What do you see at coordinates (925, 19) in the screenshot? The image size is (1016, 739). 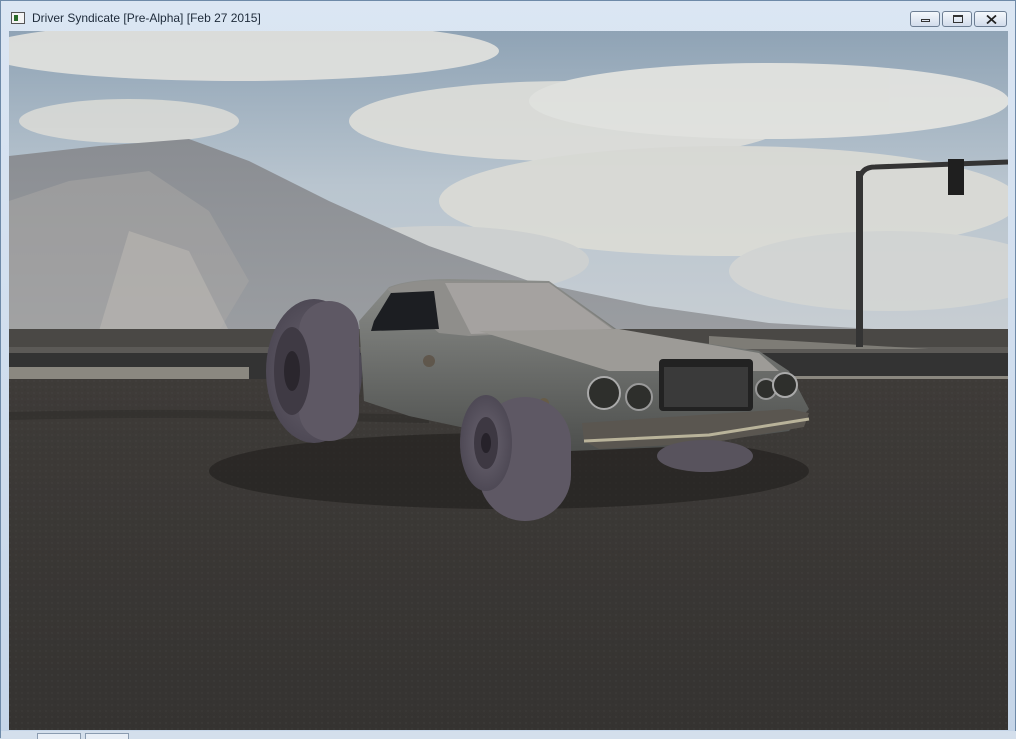 I see `minimize-button` at bounding box center [925, 19].